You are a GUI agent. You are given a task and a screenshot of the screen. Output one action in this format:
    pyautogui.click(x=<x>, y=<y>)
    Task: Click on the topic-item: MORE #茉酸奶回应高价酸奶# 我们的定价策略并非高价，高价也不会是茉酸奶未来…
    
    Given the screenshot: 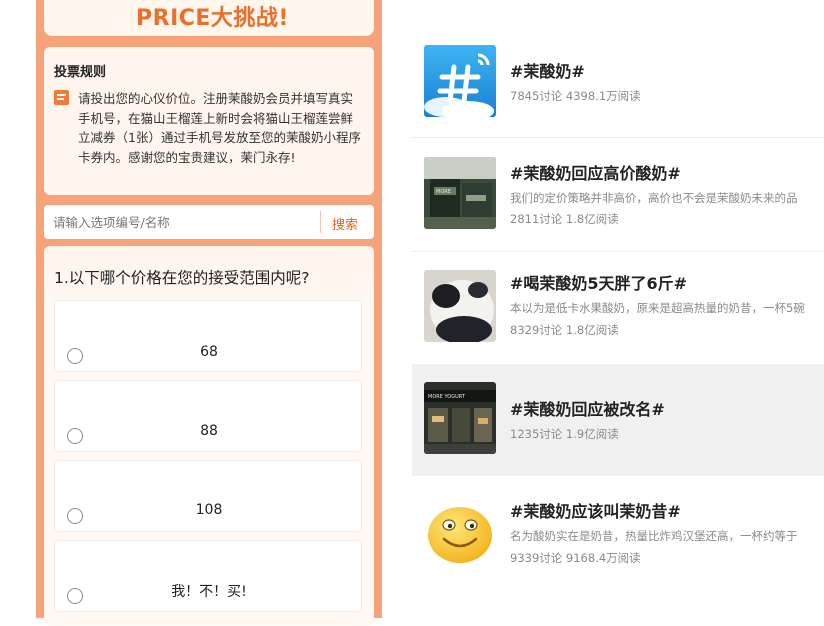 What is the action you would take?
    pyautogui.click(x=618, y=197)
    